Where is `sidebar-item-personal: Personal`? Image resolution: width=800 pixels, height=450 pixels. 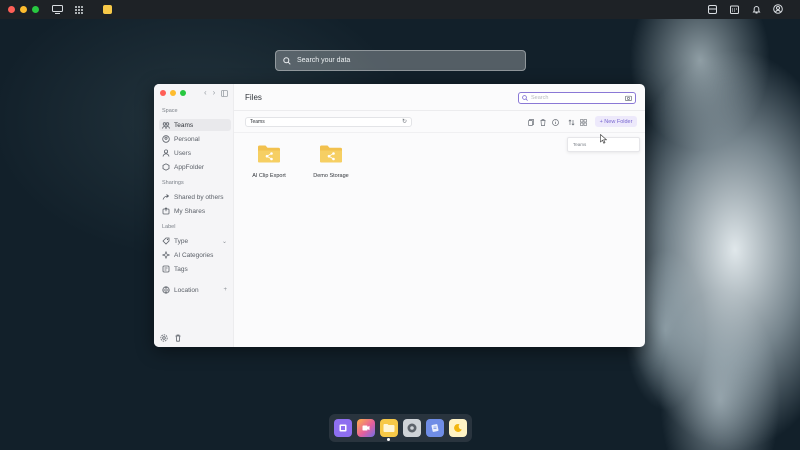
sidebar-item-personal: Personal is located at coordinates (195, 139).